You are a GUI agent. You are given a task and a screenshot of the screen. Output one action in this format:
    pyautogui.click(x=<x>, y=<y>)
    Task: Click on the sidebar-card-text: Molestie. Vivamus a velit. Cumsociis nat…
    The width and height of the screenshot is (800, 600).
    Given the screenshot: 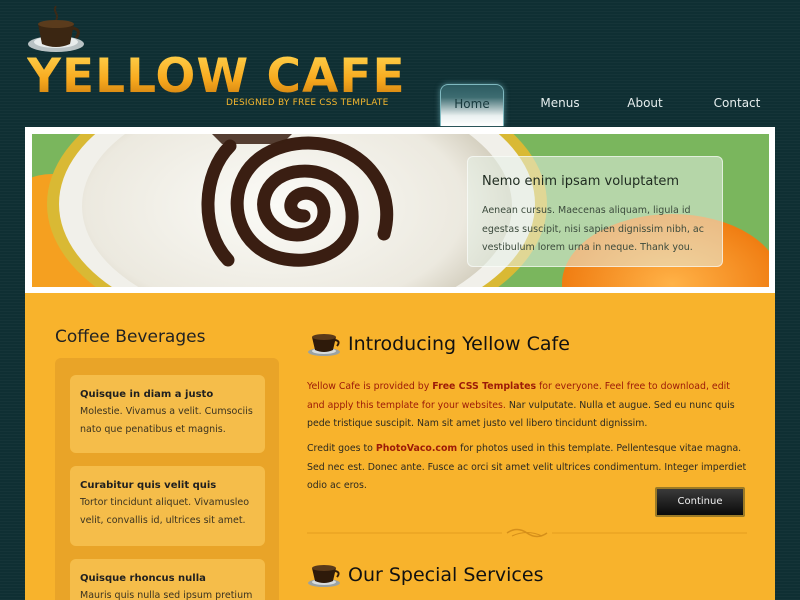 What is the action you would take?
    pyautogui.click(x=166, y=420)
    